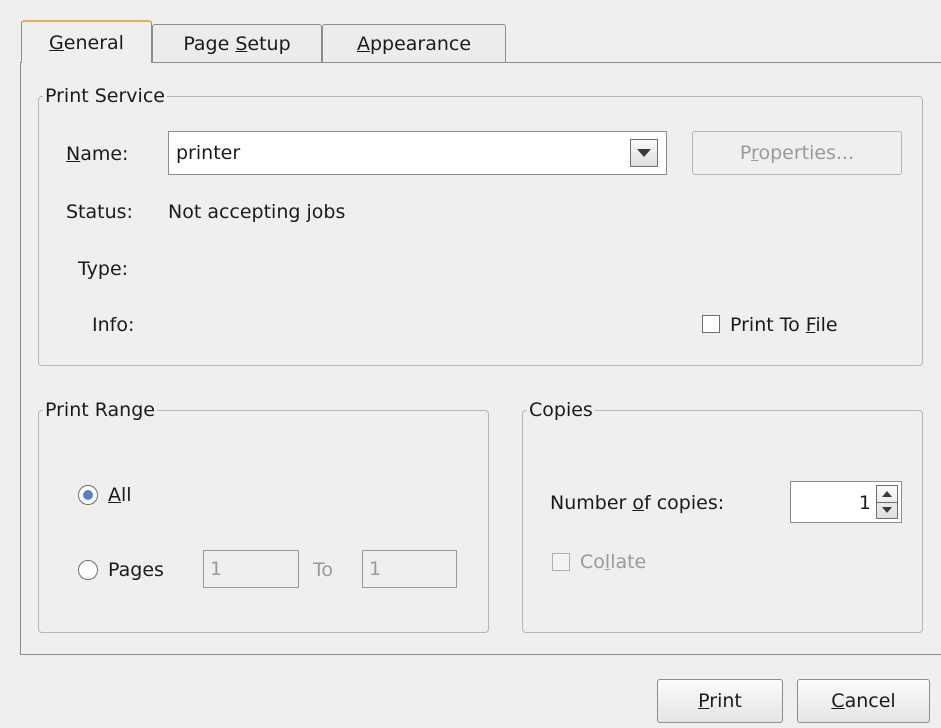 The height and width of the screenshot is (728, 941). Describe the element at coordinates (864, 503) in the screenshot. I see `number-of-copies-value: 1` at that location.